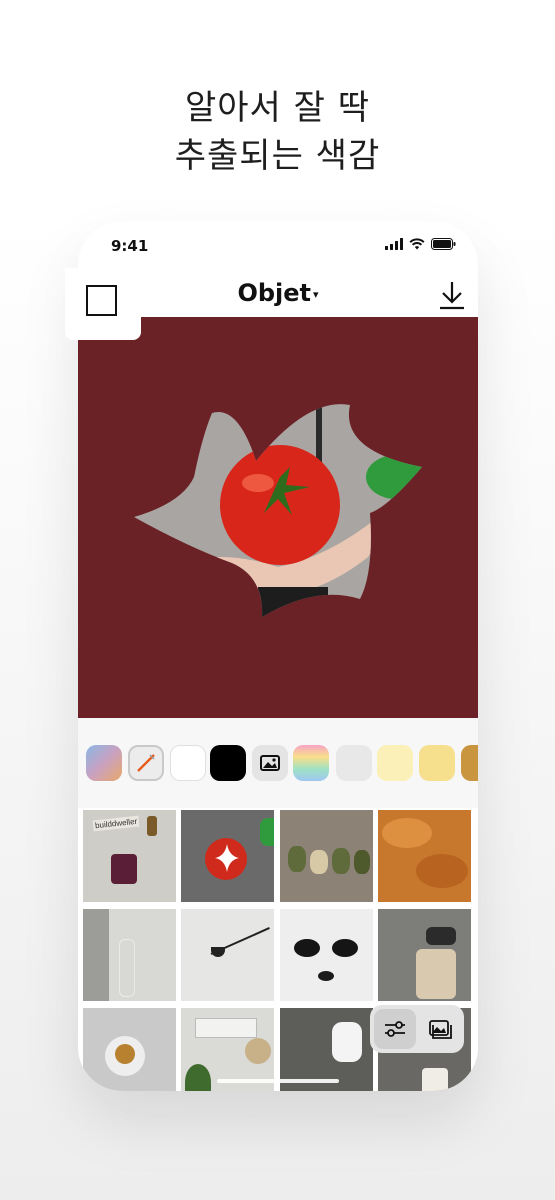 The width and height of the screenshot is (555, 1200). Describe the element at coordinates (129, 1049) in the screenshot. I see `photo-dessert-plate` at that location.